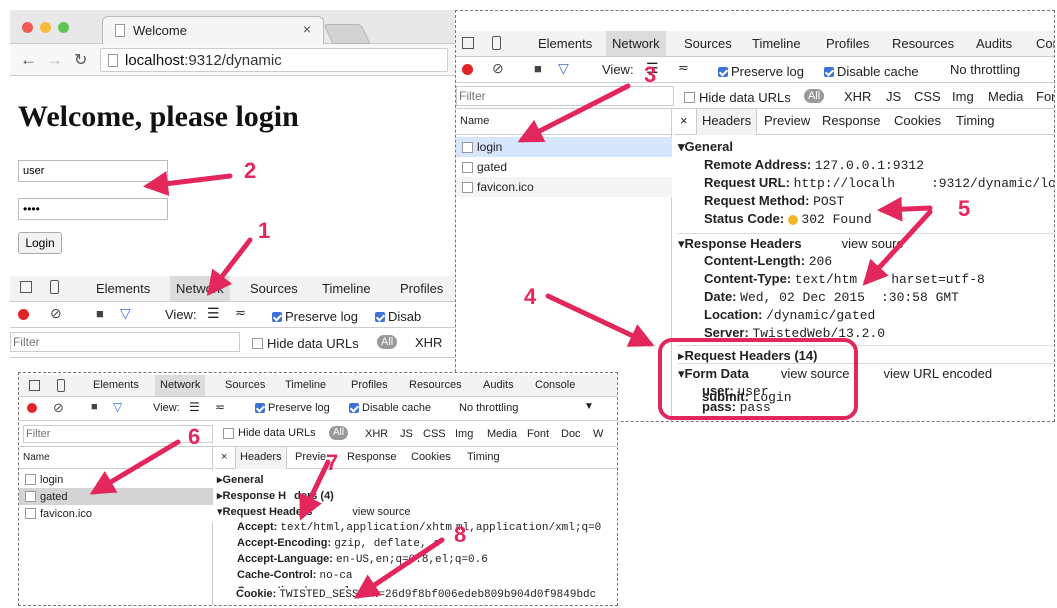  I want to click on view-source-link: view sourc, so click(872, 243).